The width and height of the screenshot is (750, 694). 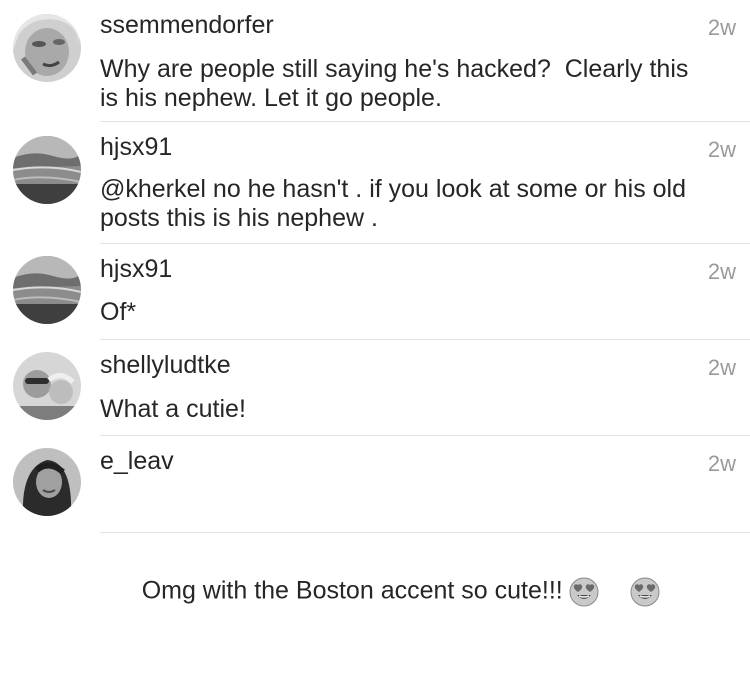 I want to click on comment-text-body: Omg with the Boston accent so cute!!!, so click(x=352, y=590).